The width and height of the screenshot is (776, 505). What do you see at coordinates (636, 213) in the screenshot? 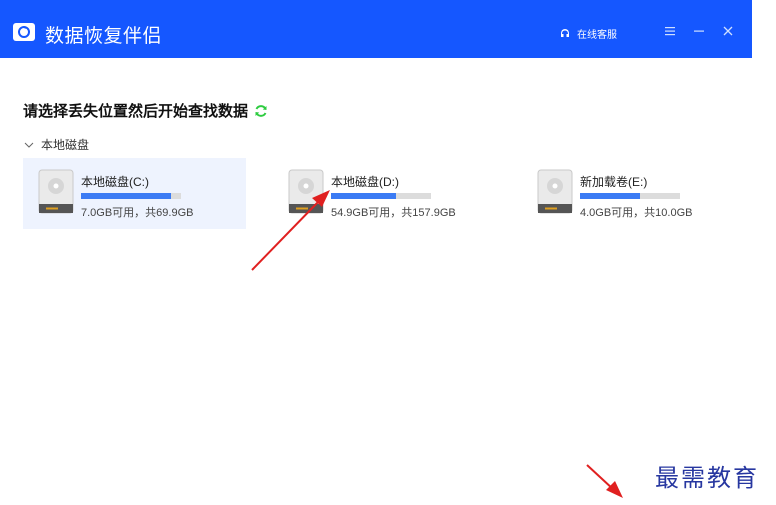
I see `drive-capacity: 4.0GB可用，共10.0GB` at bounding box center [636, 213].